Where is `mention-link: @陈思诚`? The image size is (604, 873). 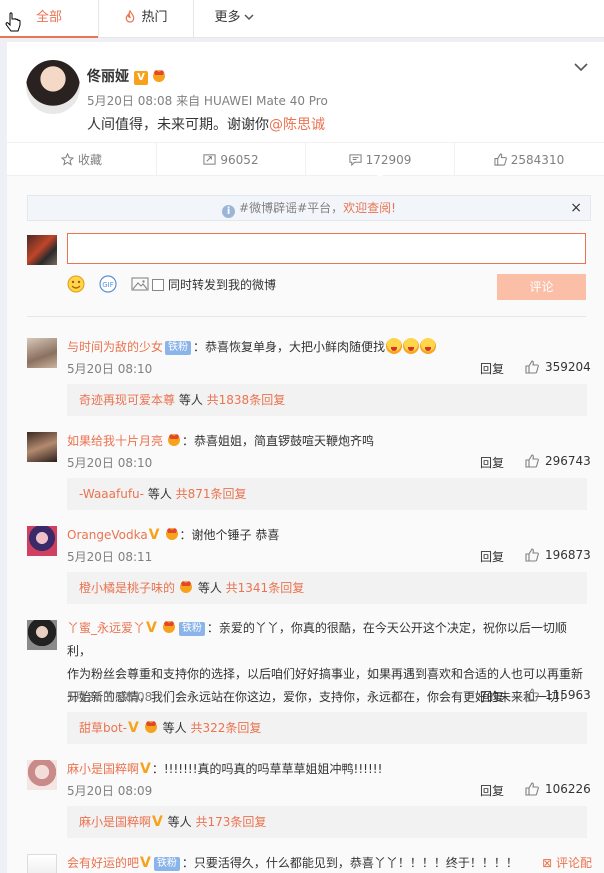
mention-link: @陈思诚 is located at coordinates (297, 125).